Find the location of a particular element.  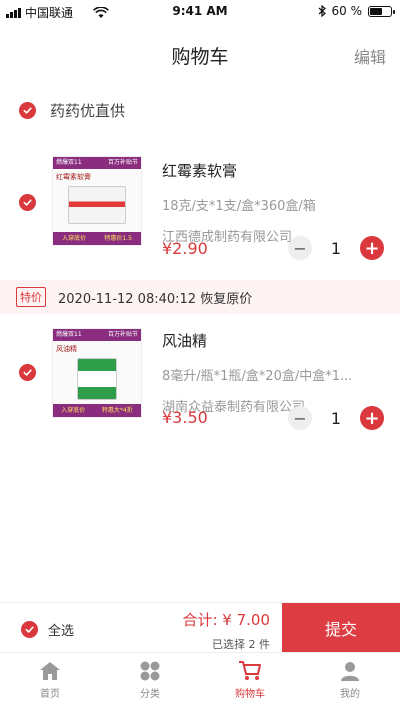

product-price: ¥3.50 is located at coordinates (185, 417).